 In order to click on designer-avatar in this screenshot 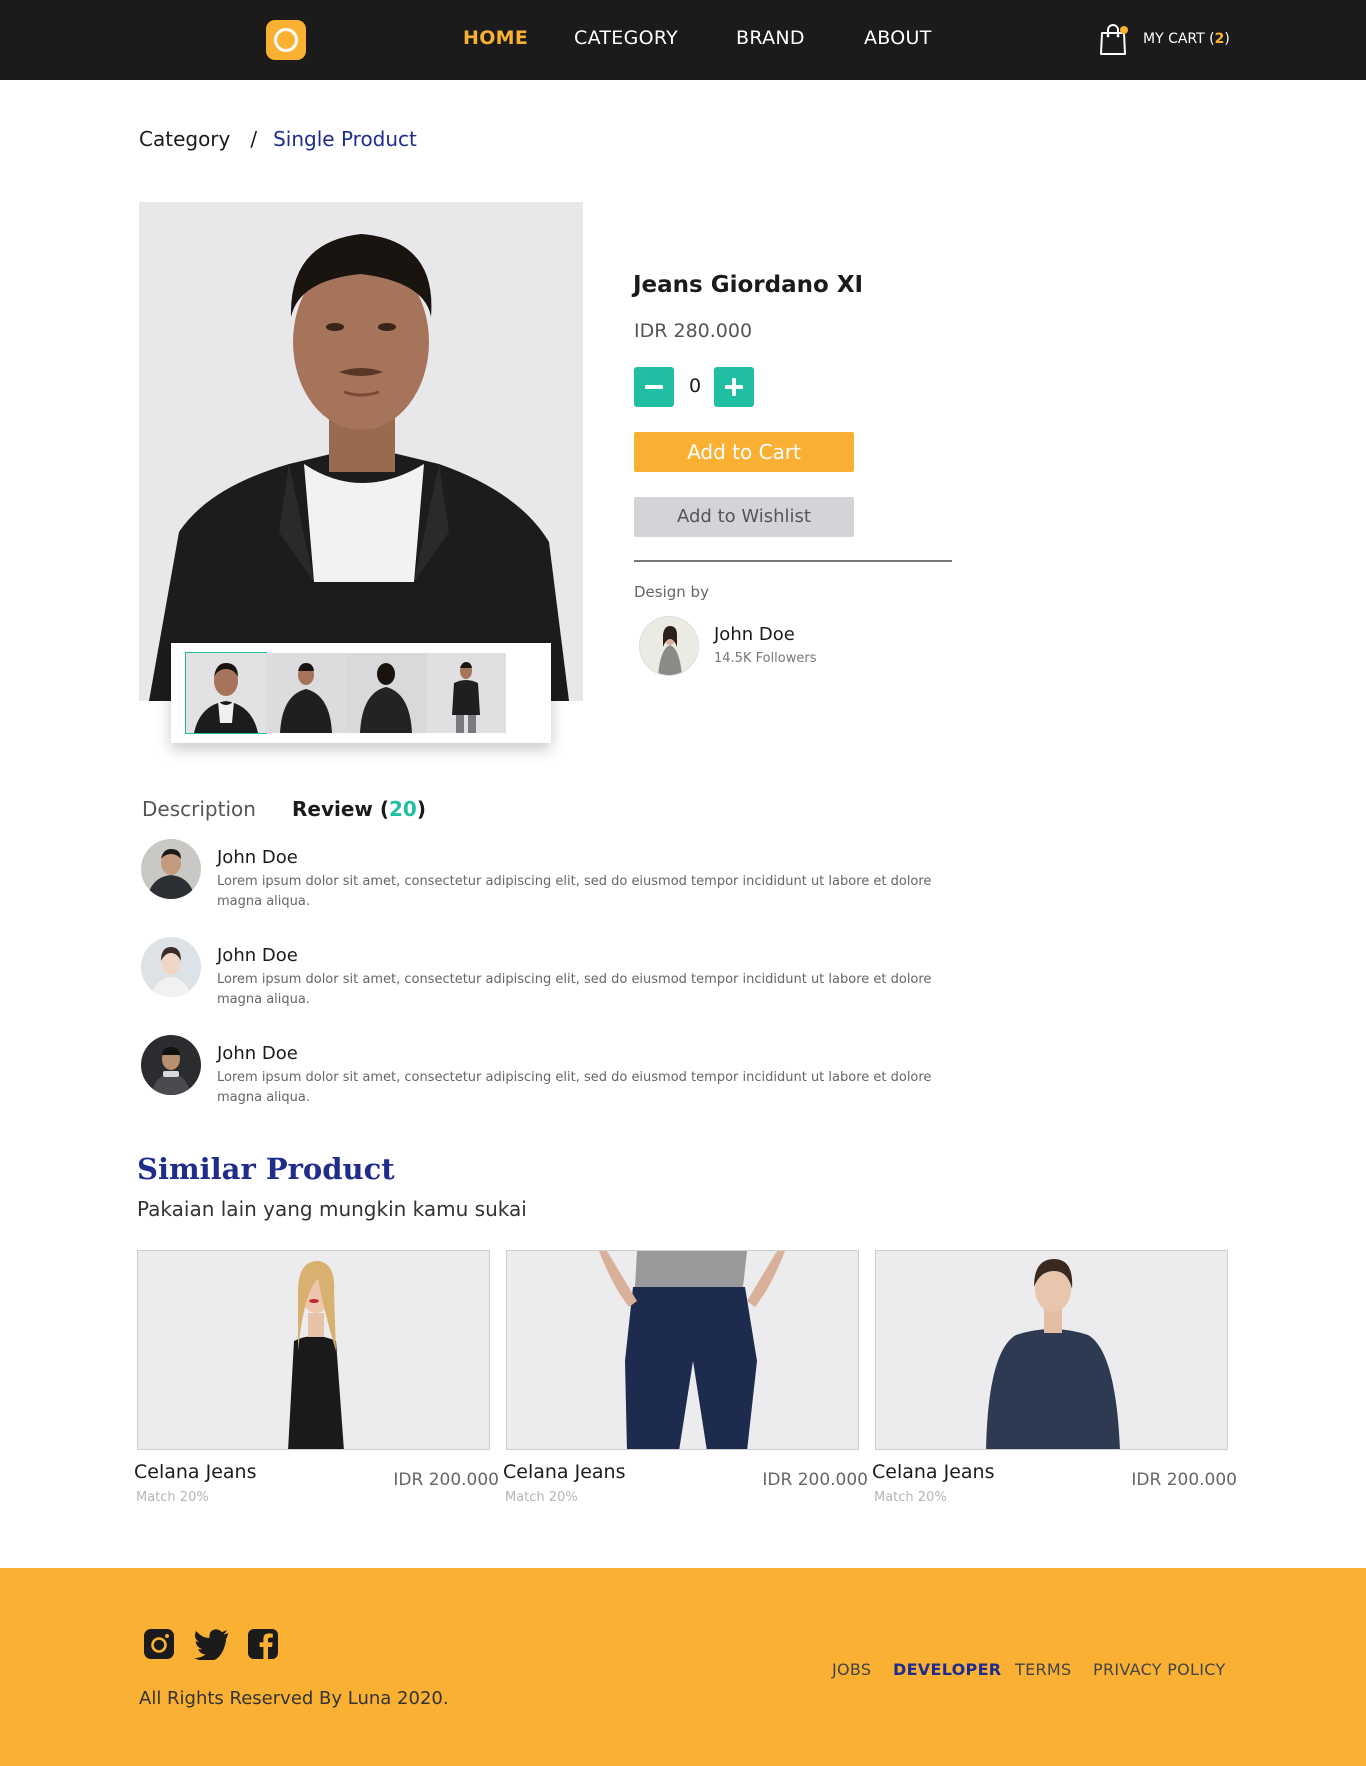, I will do `click(669, 646)`.